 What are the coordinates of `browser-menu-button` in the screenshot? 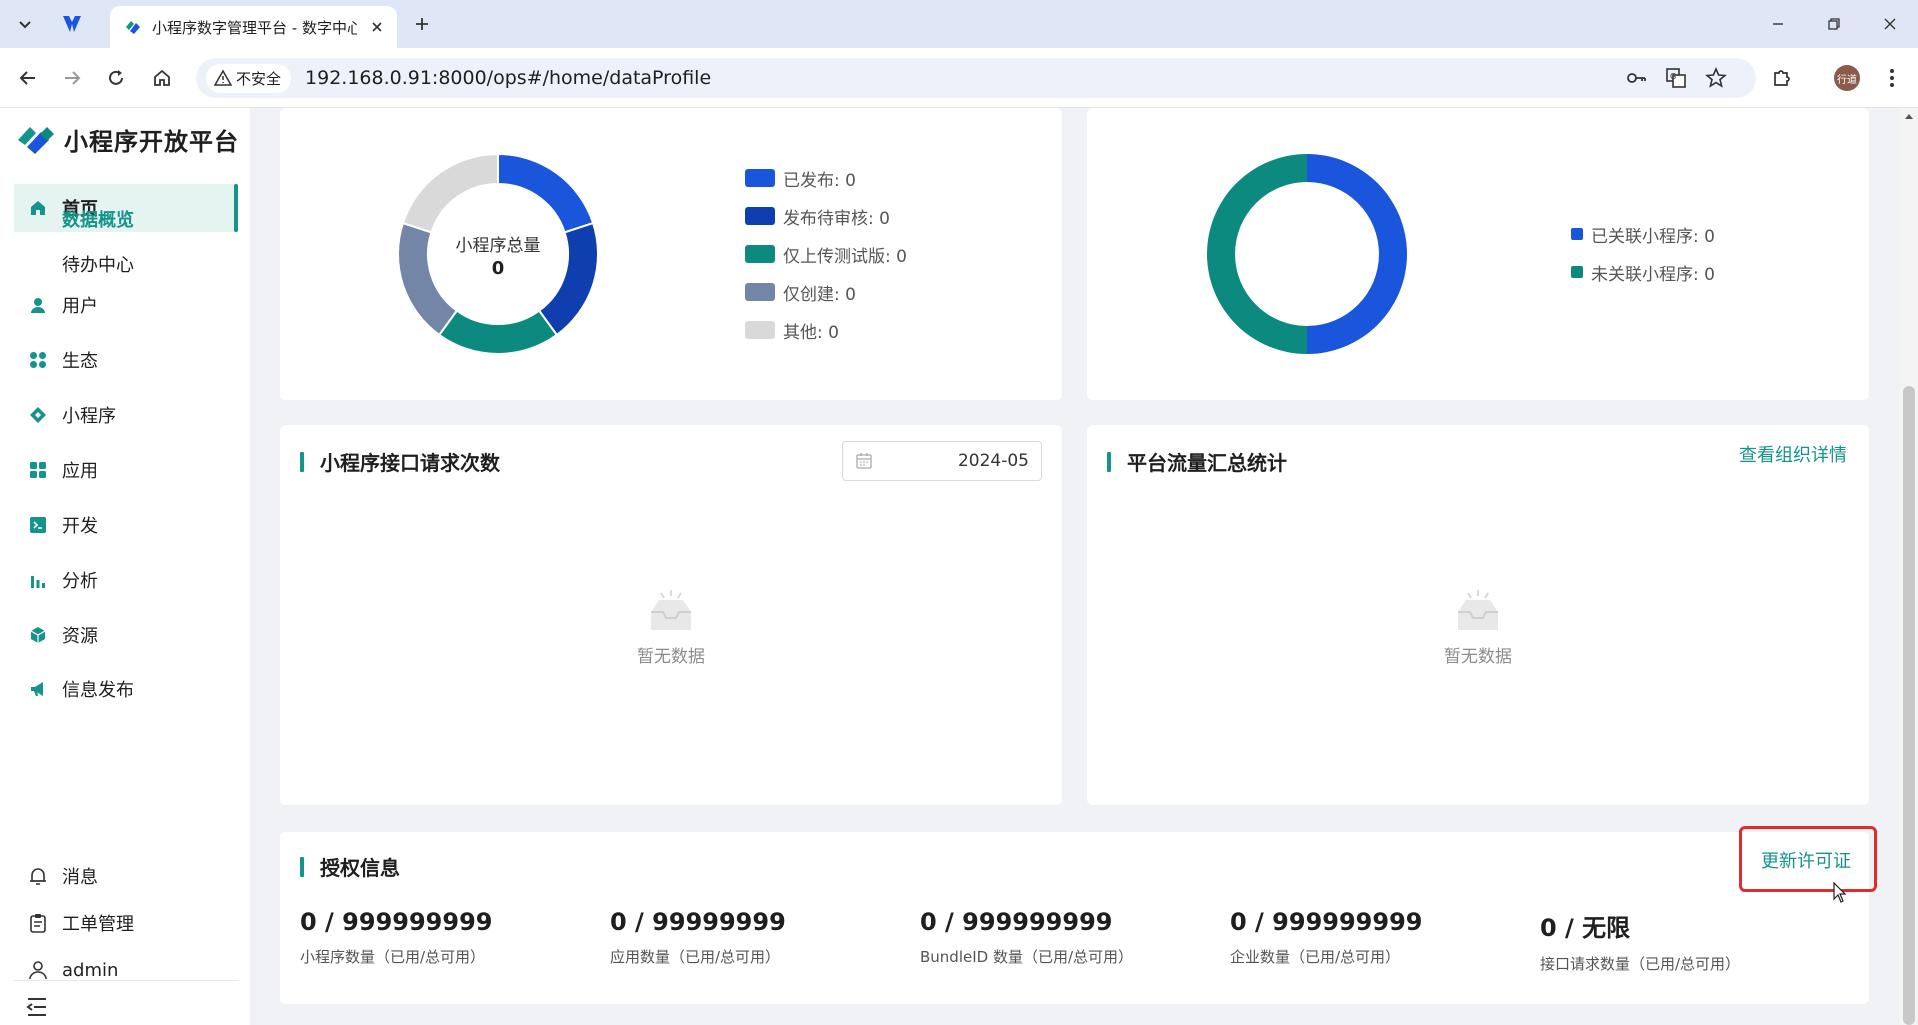 It's located at (1892, 78).